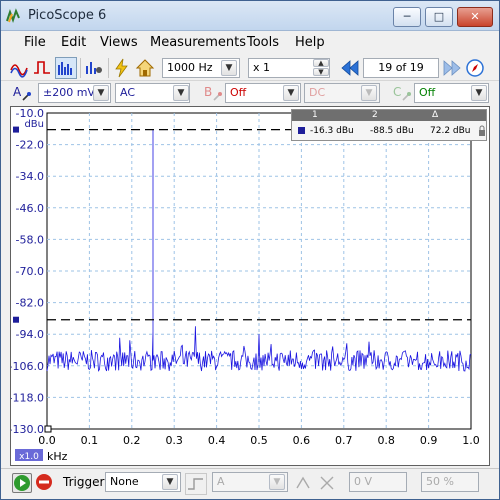 Image resolution: width=500 pixels, height=500 pixels. Describe the element at coordinates (73, 42) in the screenshot. I see `menu-edit: Edit` at that location.